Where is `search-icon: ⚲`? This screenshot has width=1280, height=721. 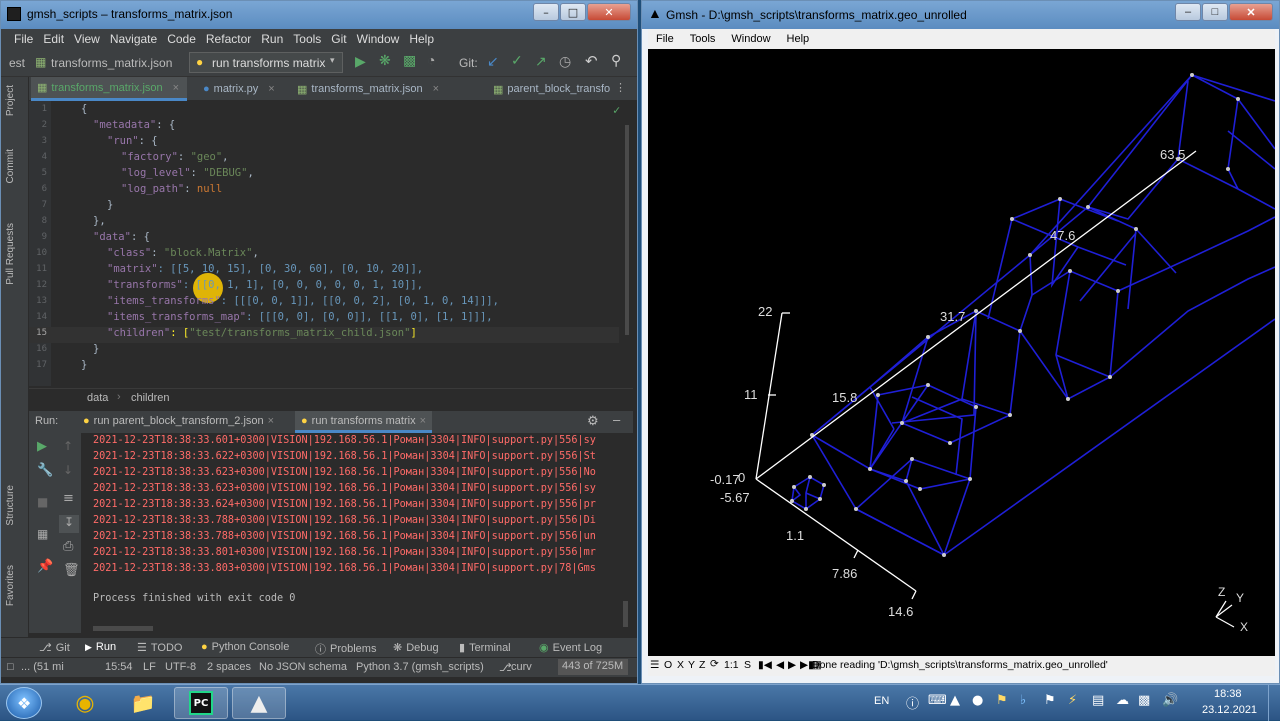 search-icon: ⚲ is located at coordinates (616, 60).